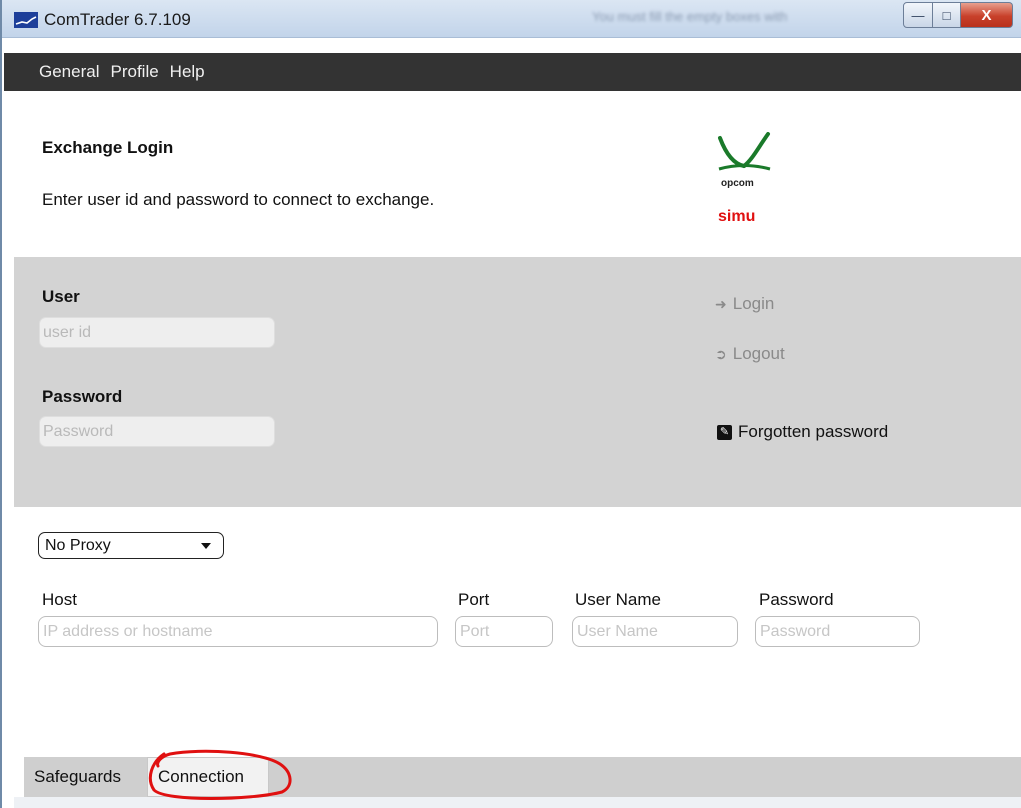 The height and width of the screenshot is (808, 1021). What do you see at coordinates (238, 631) in the screenshot?
I see `host-input` at bounding box center [238, 631].